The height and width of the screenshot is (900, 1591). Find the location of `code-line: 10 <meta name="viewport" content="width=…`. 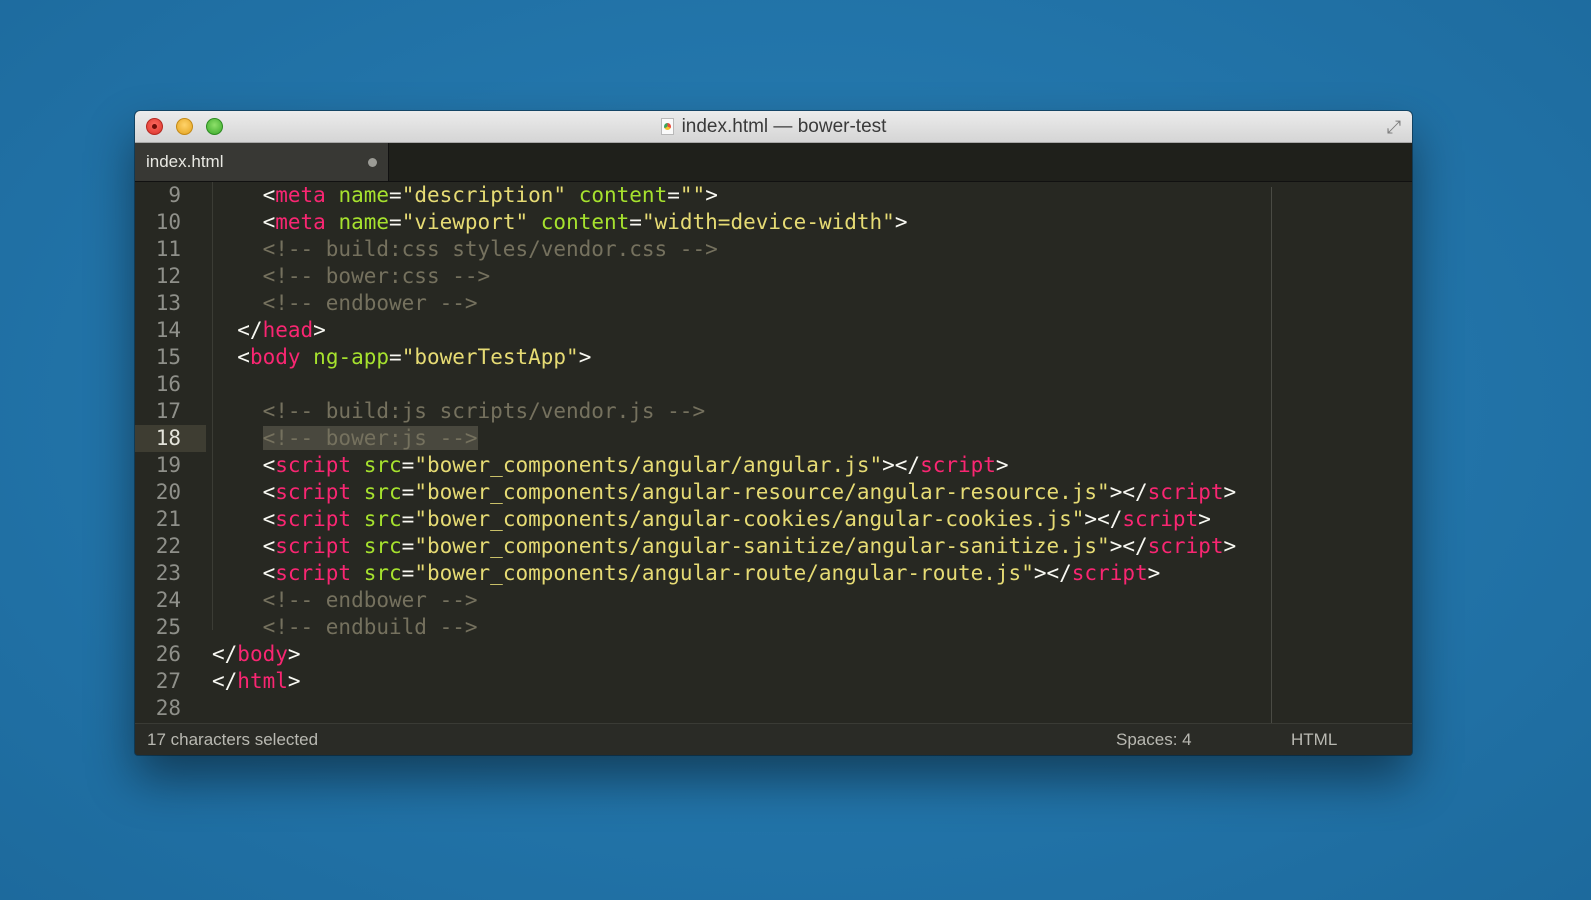

code-line: 10 <meta name="viewport" content="width=… is located at coordinates (773, 222).